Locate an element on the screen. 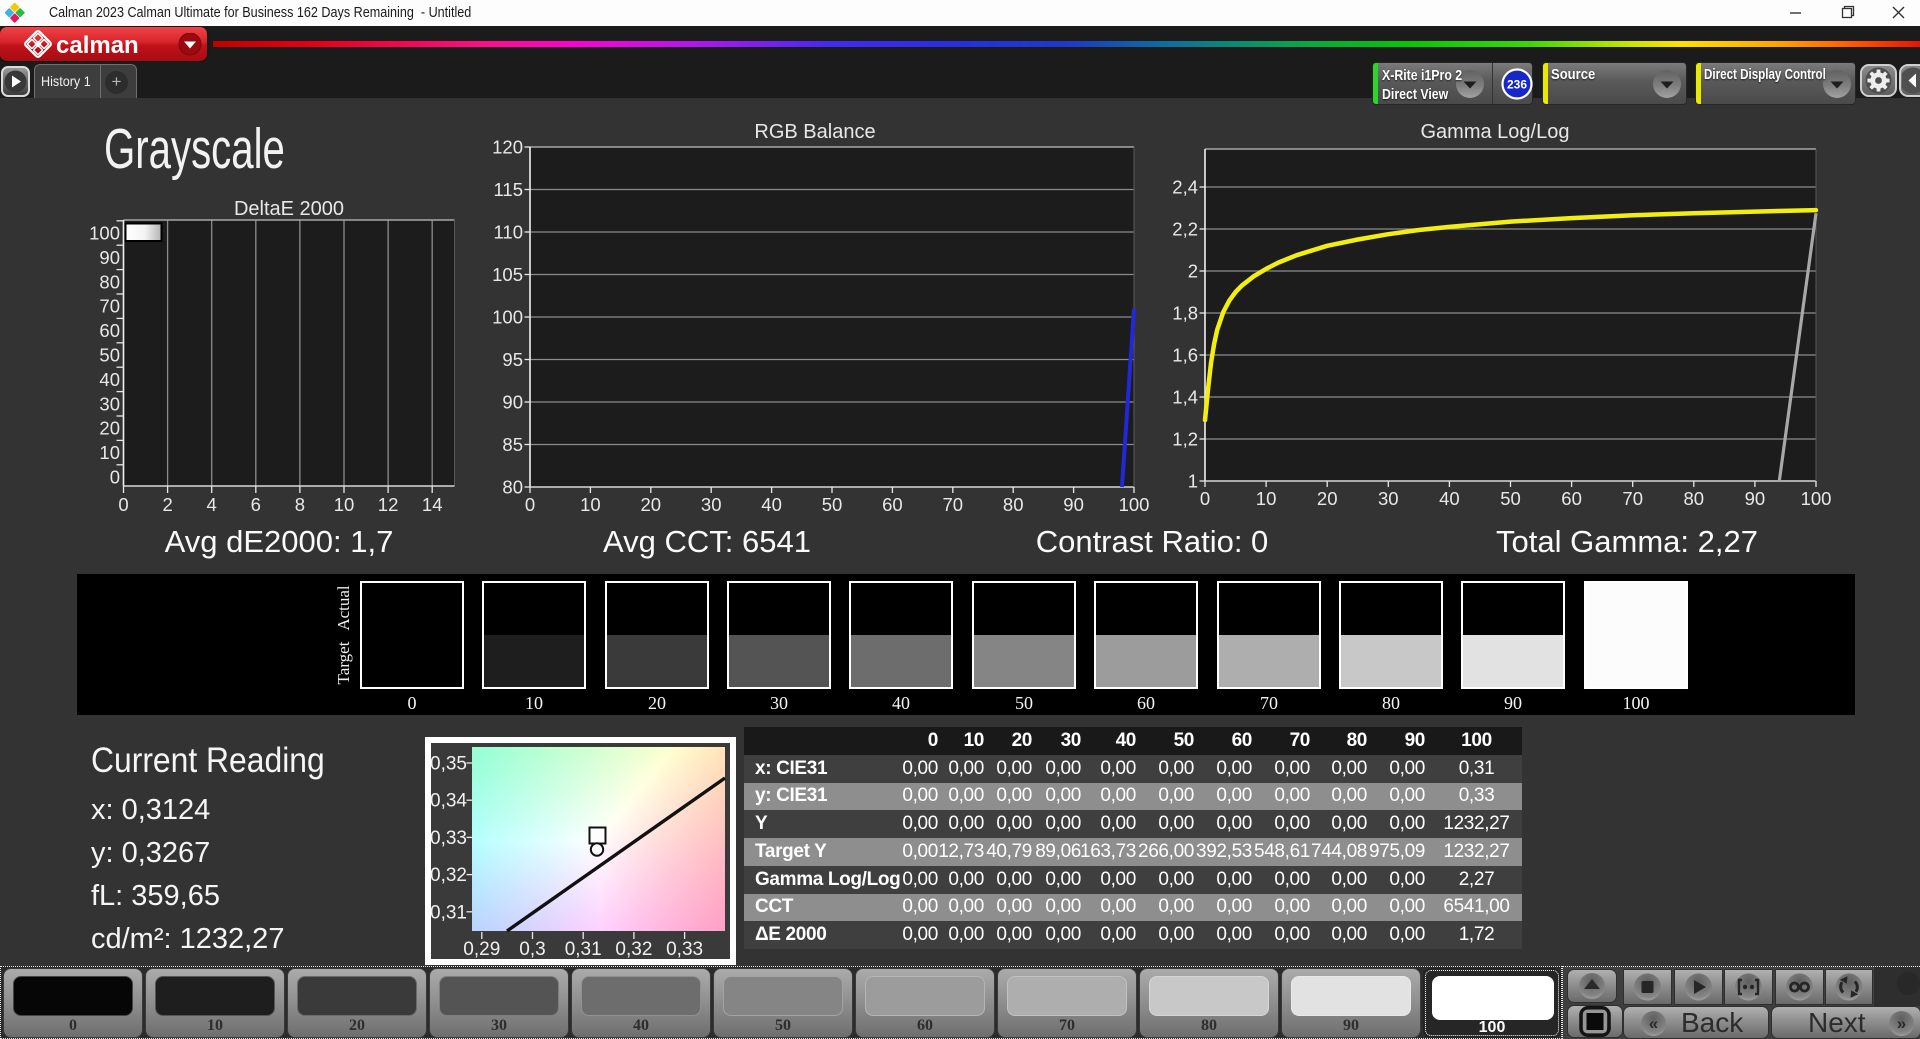 This screenshot has height=1039, width=1920. svg-text: 1,4 is located at coordinates (1185, 397).